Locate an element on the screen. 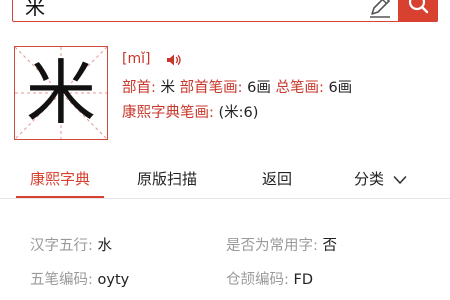  tab-kangxi: 康熙字典 is located at coordinates (60, 179).